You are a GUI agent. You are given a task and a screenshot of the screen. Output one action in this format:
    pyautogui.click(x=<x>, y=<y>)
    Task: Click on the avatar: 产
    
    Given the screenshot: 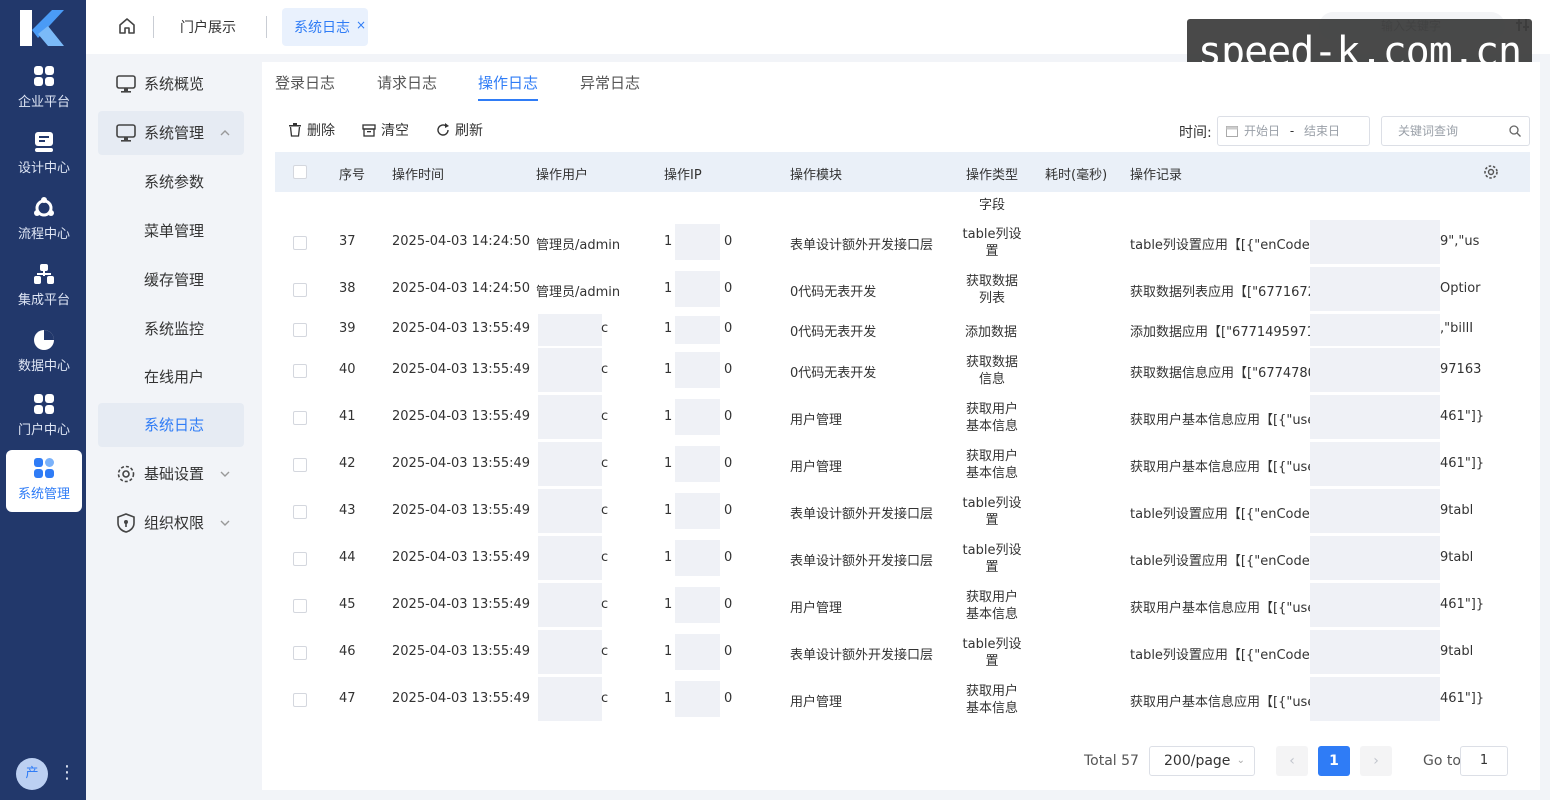 What is the action you would take?
    pyautogui.click(x=32, y=774)
    